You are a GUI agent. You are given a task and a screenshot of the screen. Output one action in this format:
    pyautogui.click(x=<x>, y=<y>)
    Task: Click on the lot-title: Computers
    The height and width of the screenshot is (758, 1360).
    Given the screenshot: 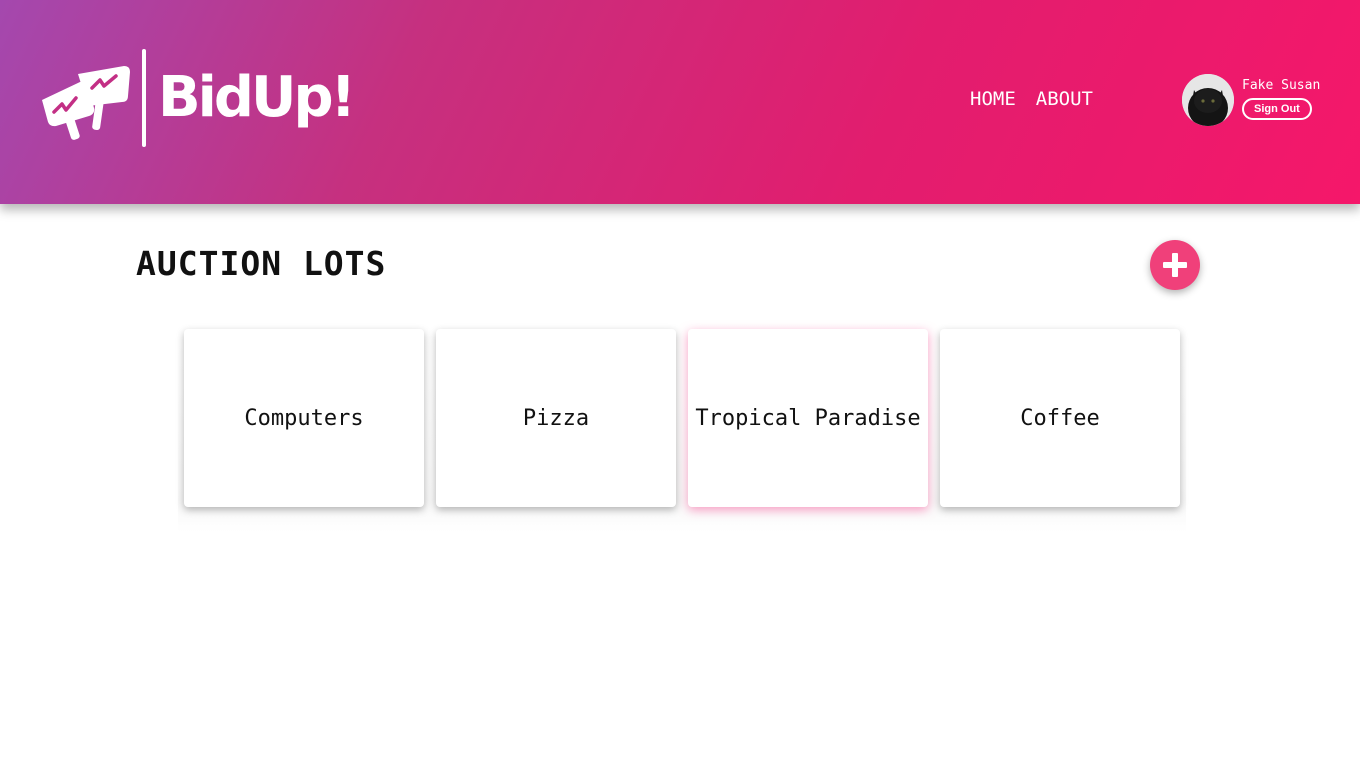 What is the action you would take?
    pyautogui.click(x=304, y=418)
    